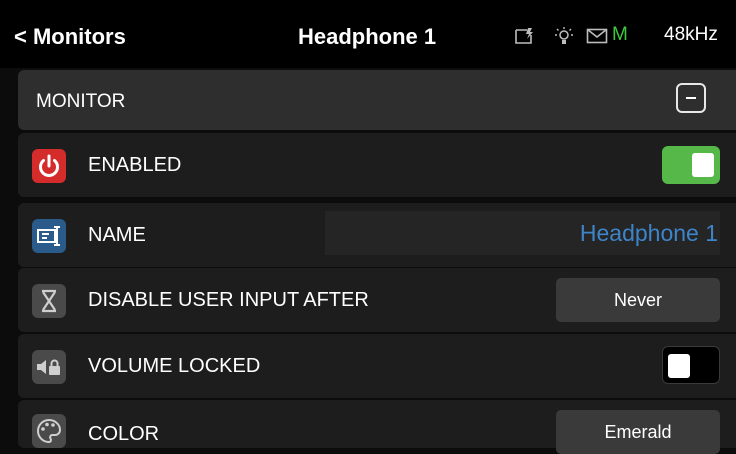 This screenshot has height=454, width=736. Describe the element at coordinates (377, 366) in the screenshot. I see `volume-locked-row: VOLUME LOCKED` at that location.